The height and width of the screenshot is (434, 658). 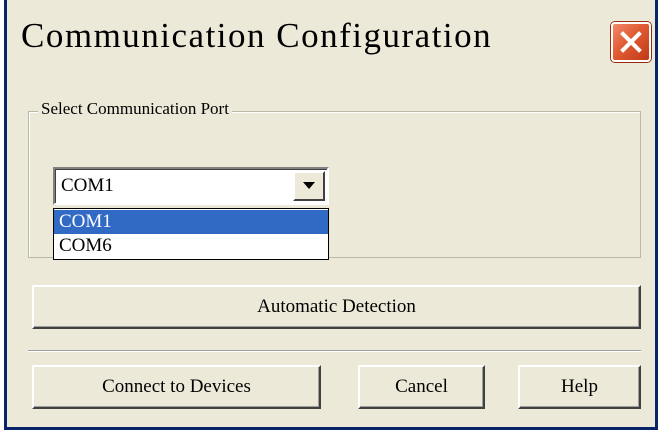 What do you see at coordinates (87, 185) in the screenshot?
I see `port-select-value: COM1` at bounding box center [87, 185].